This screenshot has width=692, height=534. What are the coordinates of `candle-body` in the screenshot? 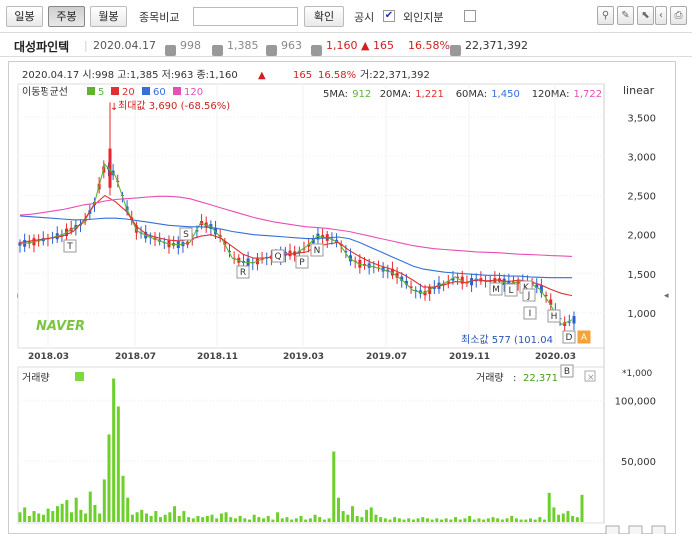 It's located at (574, 320).